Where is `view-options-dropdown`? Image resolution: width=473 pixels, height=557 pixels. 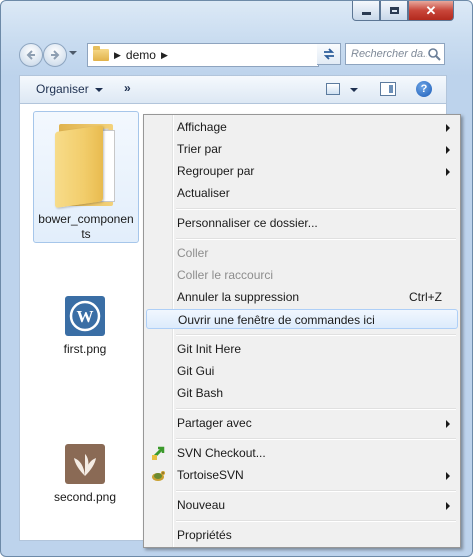
view-options-dropdown is located at coordinates (354, 90).